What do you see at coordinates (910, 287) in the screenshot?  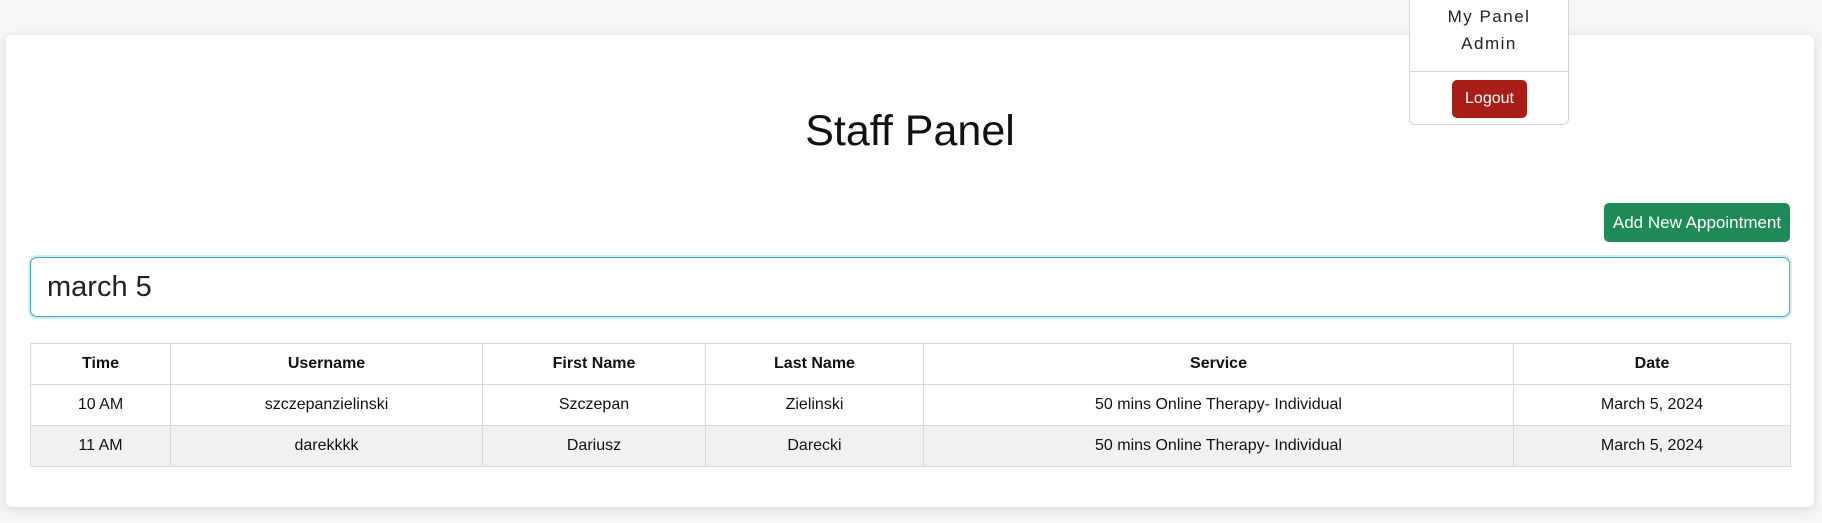 I see `search-input` at bounding box center [910, 287].